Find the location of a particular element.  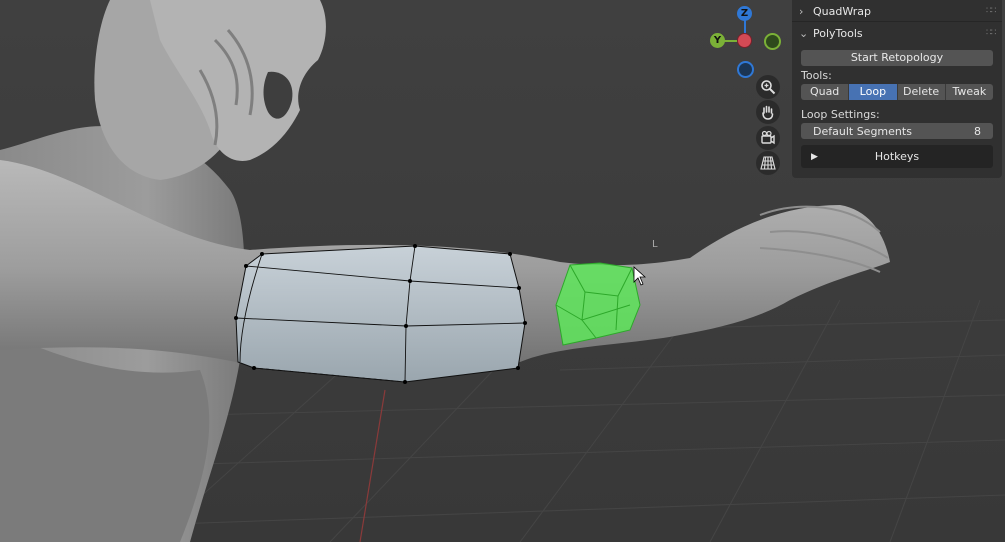

perspective-toggle-button is located at coordinates (768, 163).